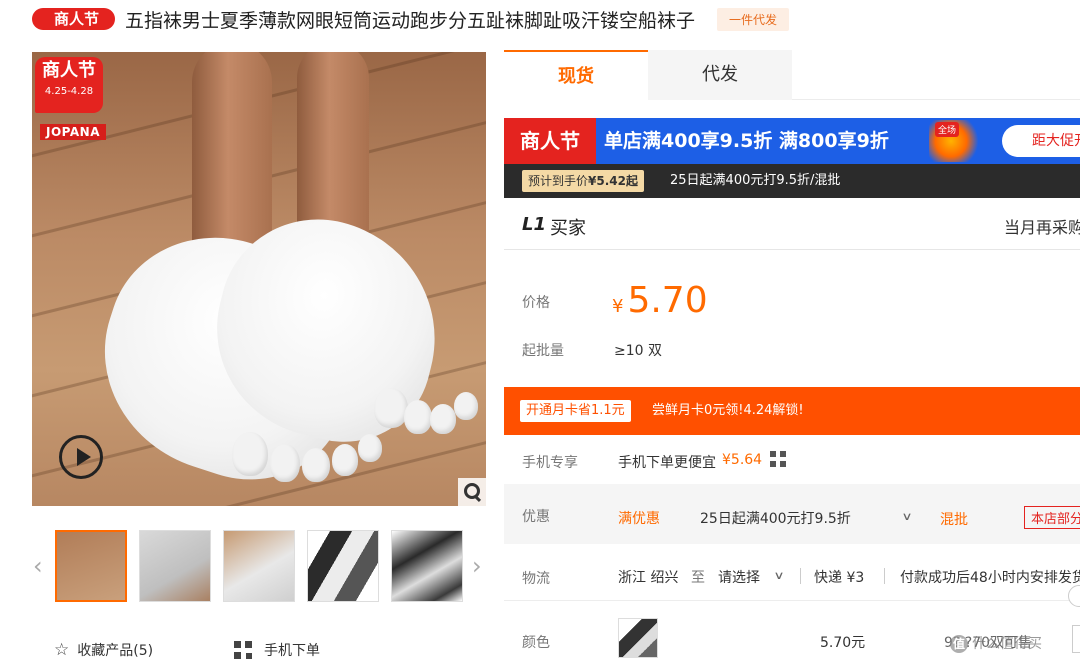  Describe the element at coordinates (74, 19) in the screenshot. I see `event-tag: 商人节` at that location.